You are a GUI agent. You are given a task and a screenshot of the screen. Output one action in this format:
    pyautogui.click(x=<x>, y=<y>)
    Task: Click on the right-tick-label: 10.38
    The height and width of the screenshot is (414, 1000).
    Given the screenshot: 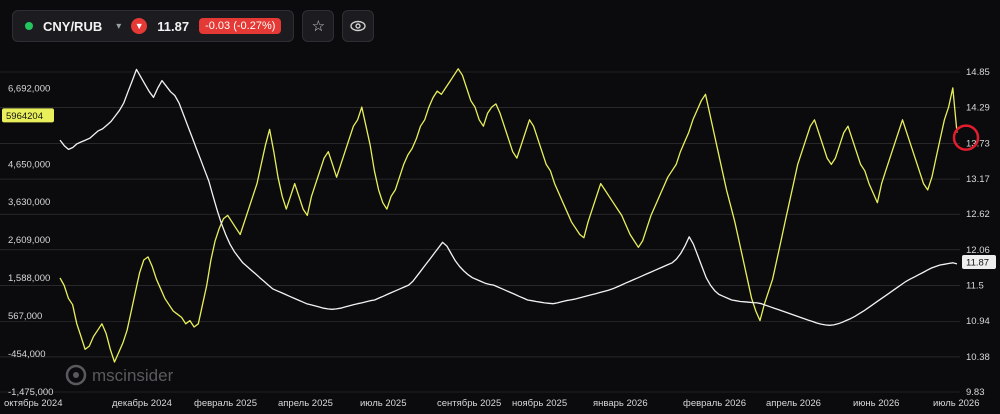 What is the action you would take?
    pyautogui.click(x=978, y=357)
    